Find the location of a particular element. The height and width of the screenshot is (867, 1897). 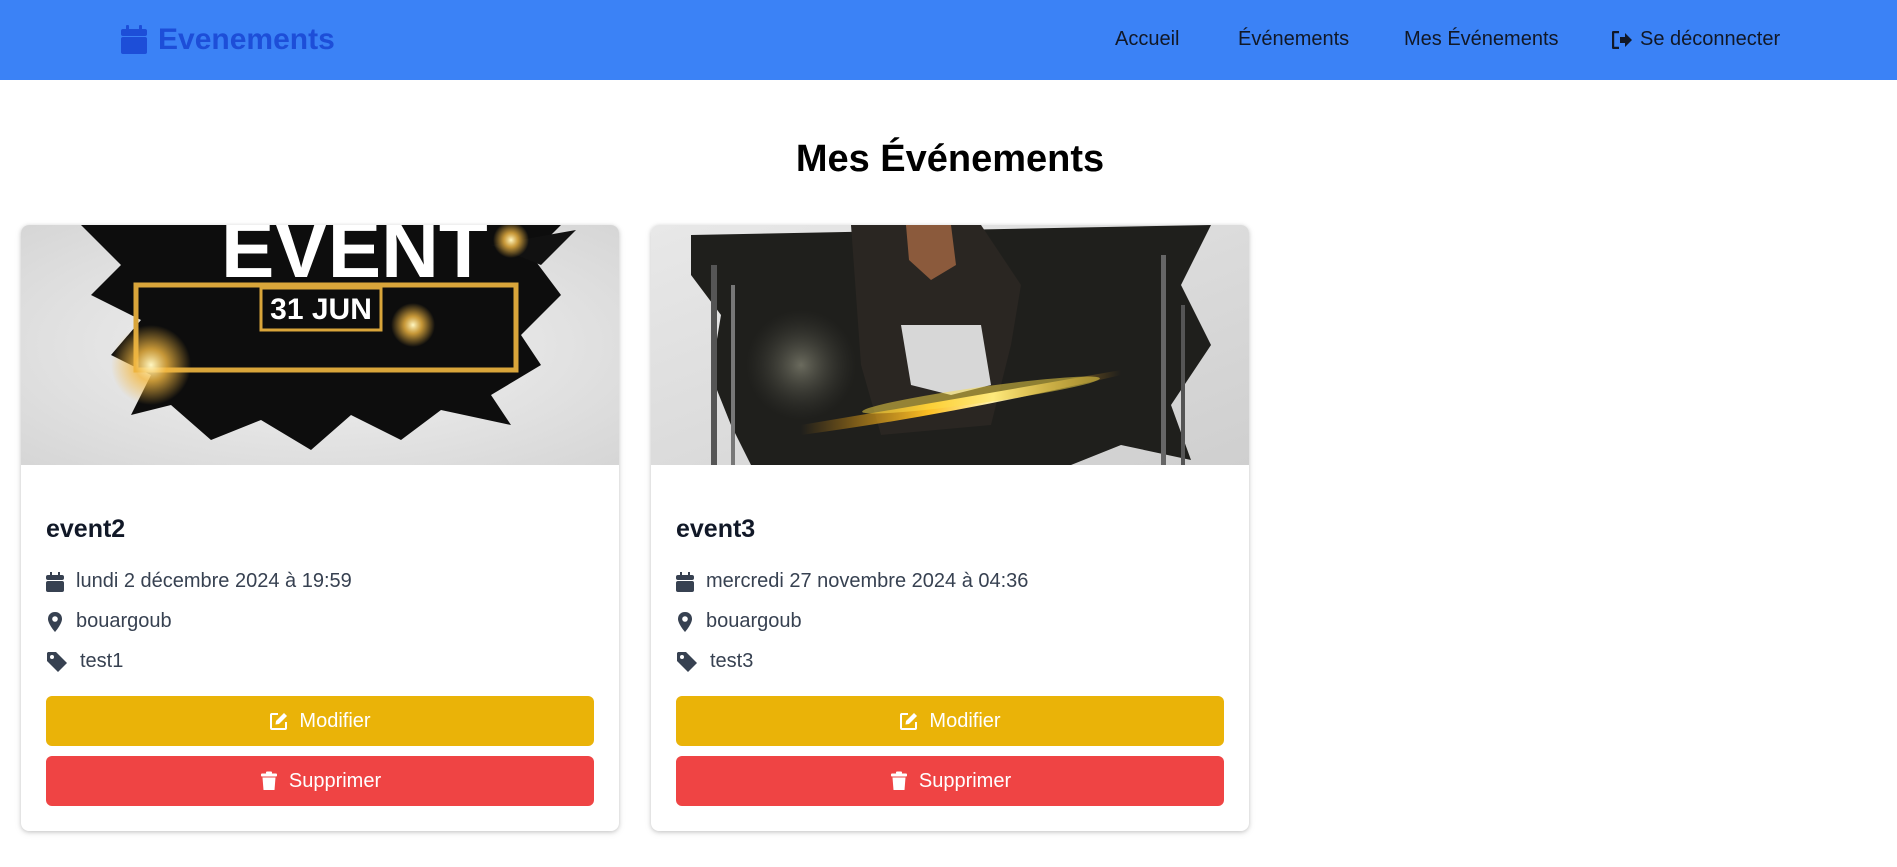

logout-link: Se déconnecter is located at coordinates (1696, 39).